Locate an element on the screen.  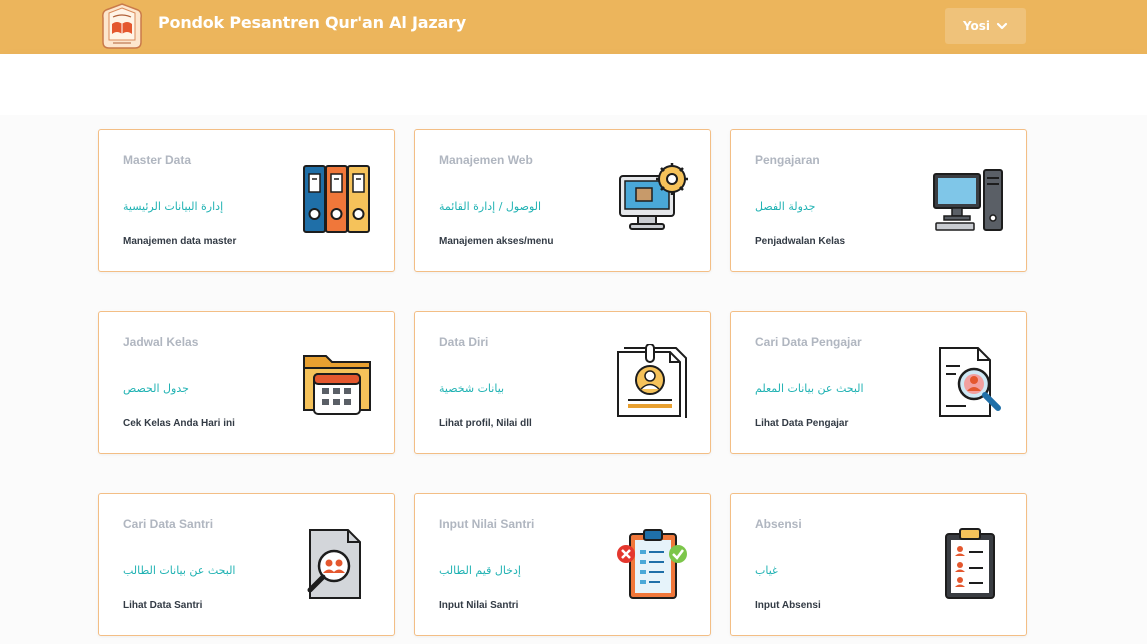
card-arabic-text: جدول الحصص is located at coordinates (156, 388).